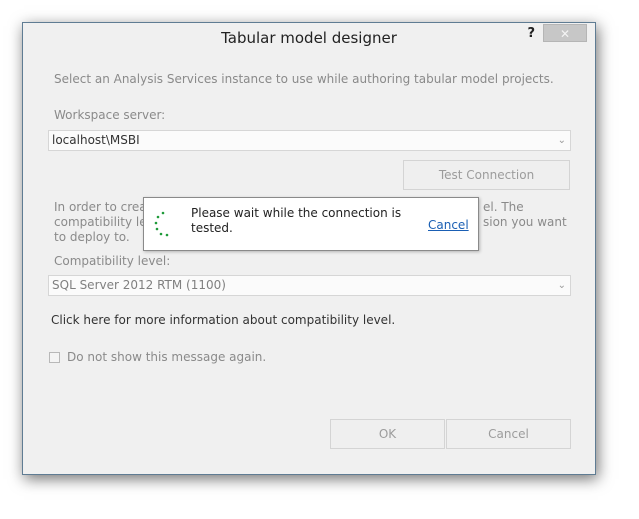  Describe the element at coordinates (508, 434) in the screenshot. I see `cancel-button: Cancel` at that location.